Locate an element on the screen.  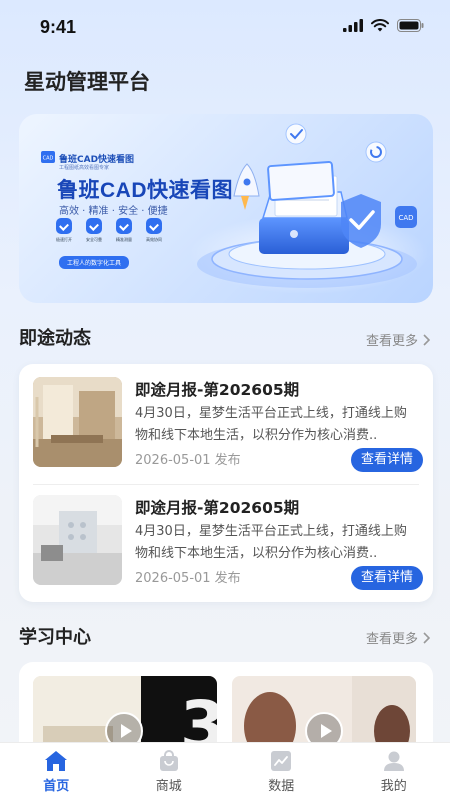
tab-label: 首页 is located at coordinates (56, 786).